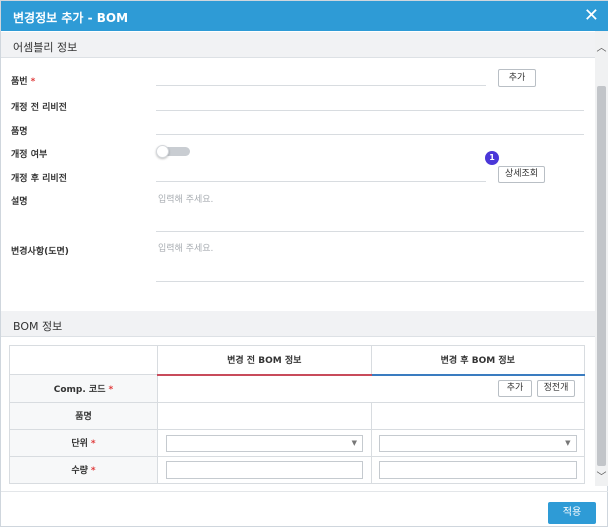 This screenshot has width=608, height=527. I want to click on unit-after-cell: ▼, so click(477, 442).